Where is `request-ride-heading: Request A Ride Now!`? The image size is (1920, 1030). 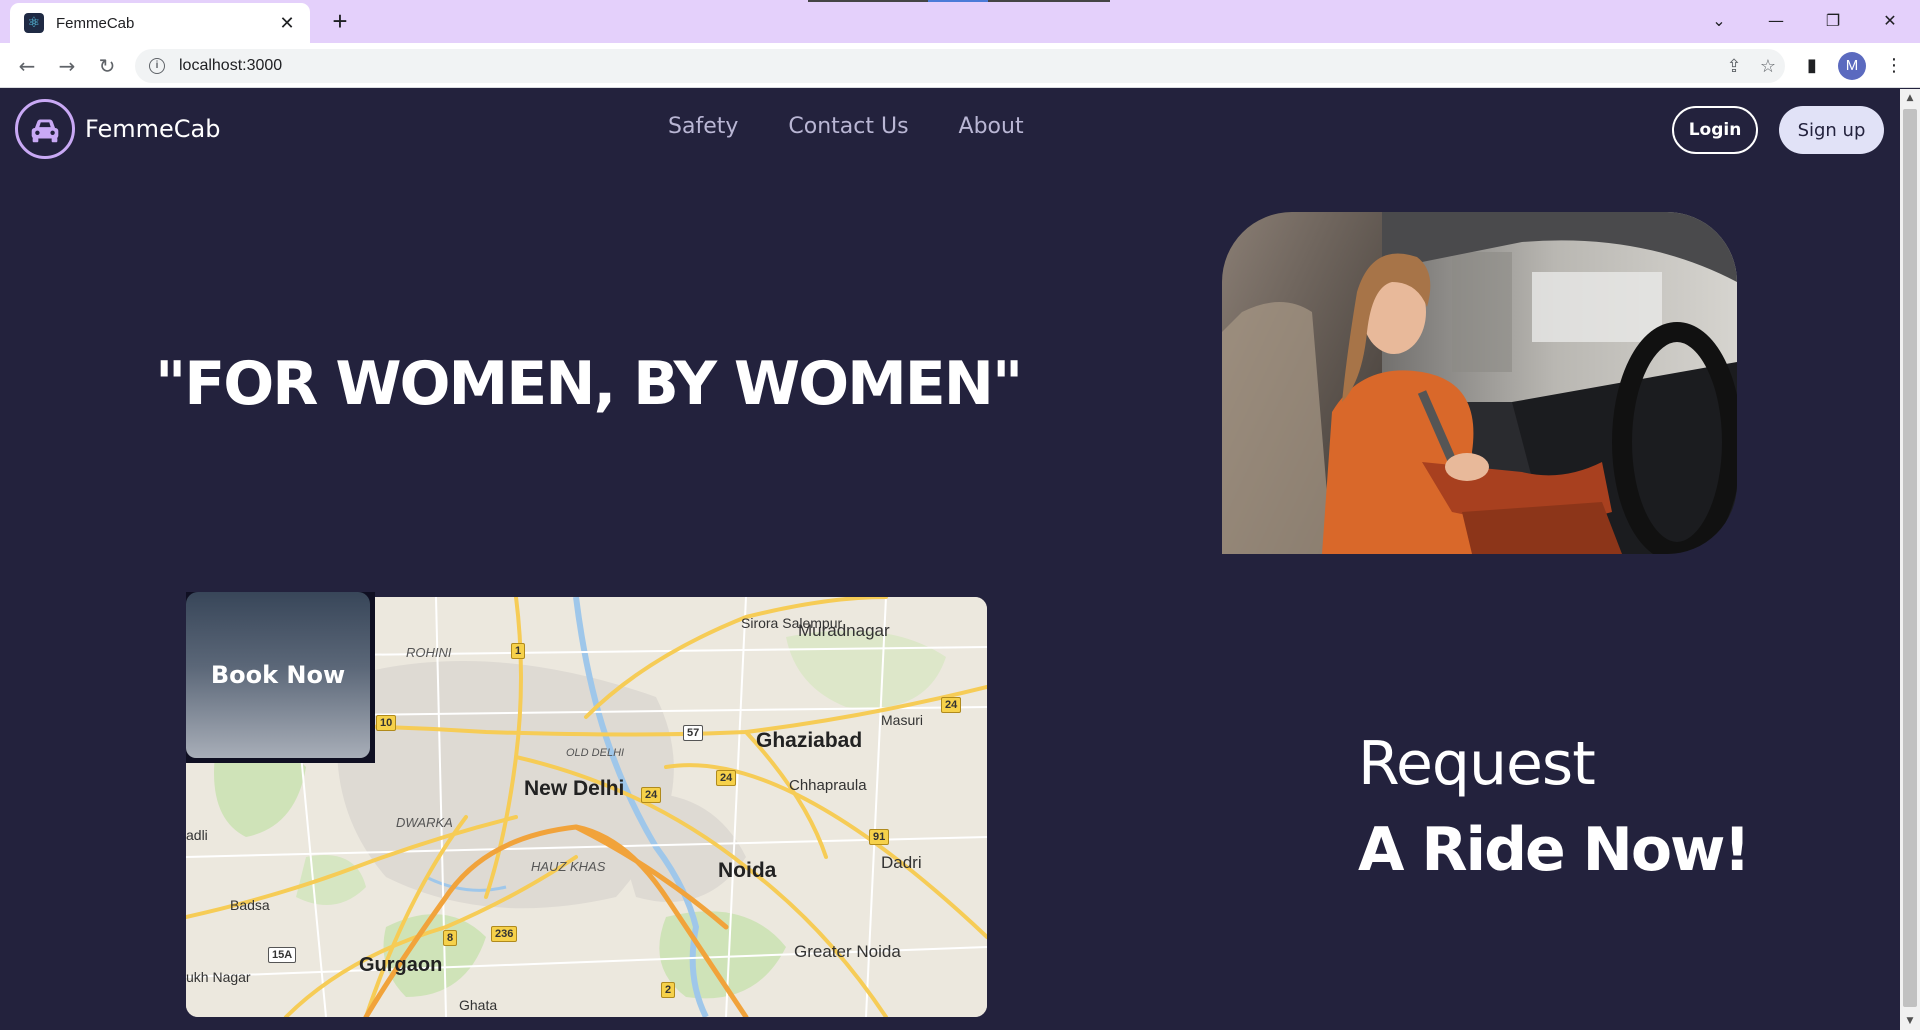 request-ride-heading: Request A Ride Now! is located at coordinates (1554, 810).